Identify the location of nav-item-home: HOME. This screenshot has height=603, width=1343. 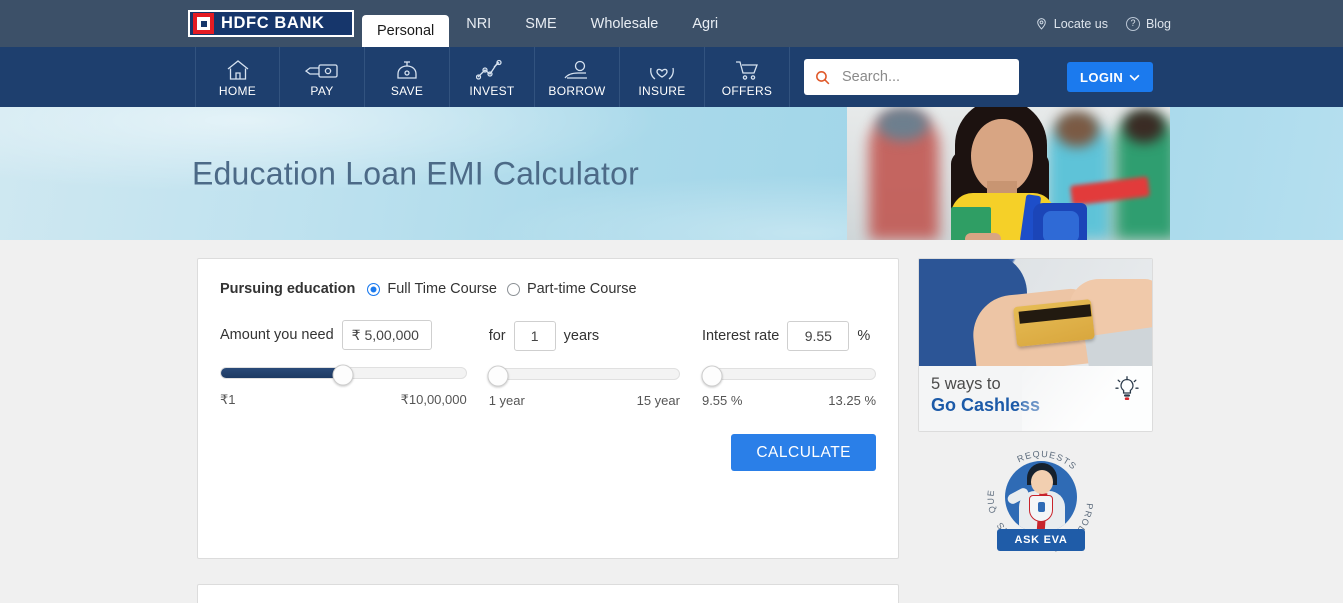
(237, 77).